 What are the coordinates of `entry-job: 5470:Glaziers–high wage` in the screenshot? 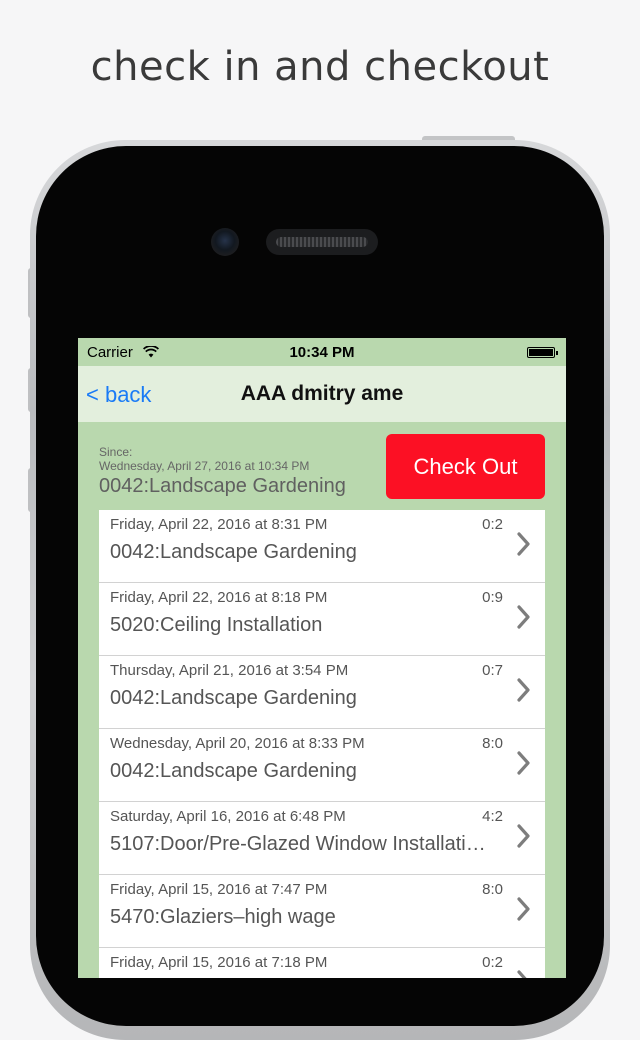 It's located at (223, 917).